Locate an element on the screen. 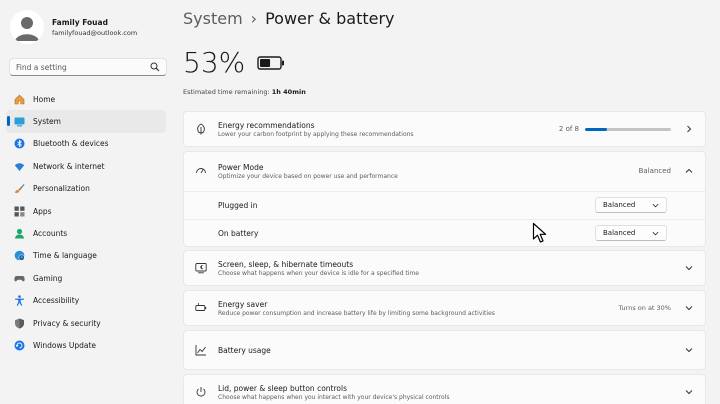  profile: Family Fouad familyfouad@outlook.com is located at coordinates (73, 27).